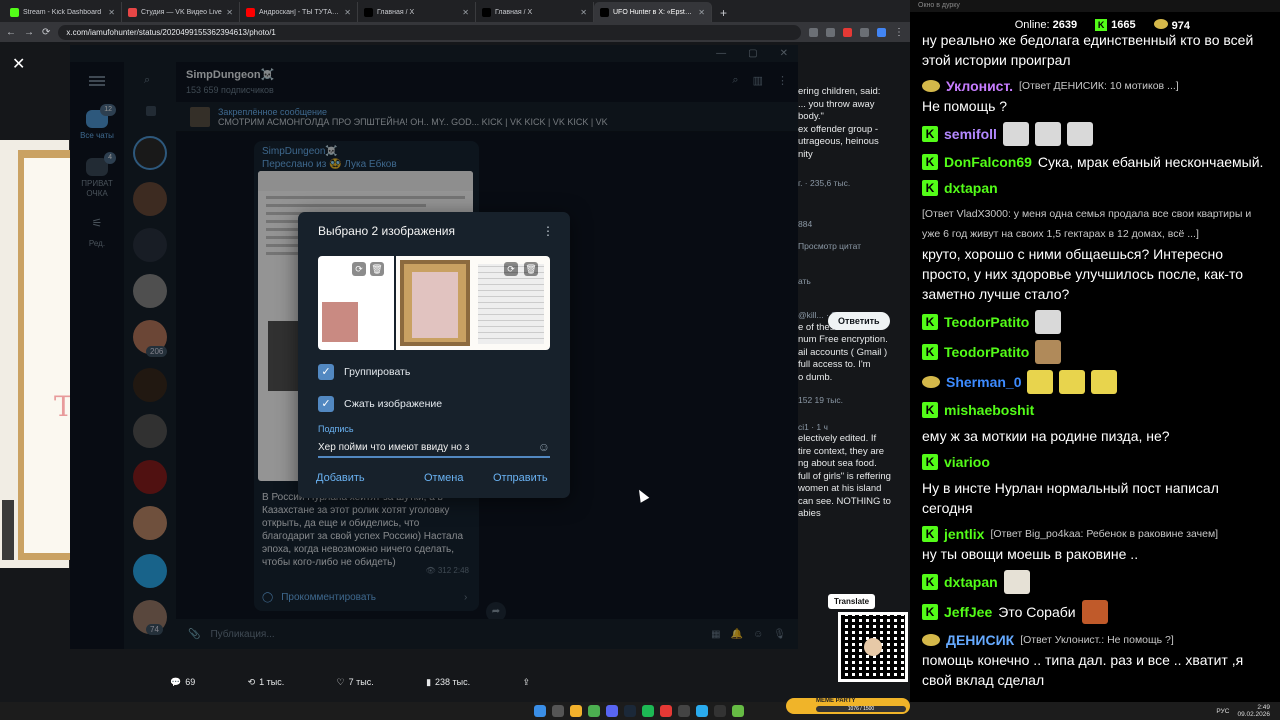 This screenshot has width=1280, height=720. Describe the element at coordinates (968, 612) in the screenshot. I see `chat-username: JeffJee` at that location.